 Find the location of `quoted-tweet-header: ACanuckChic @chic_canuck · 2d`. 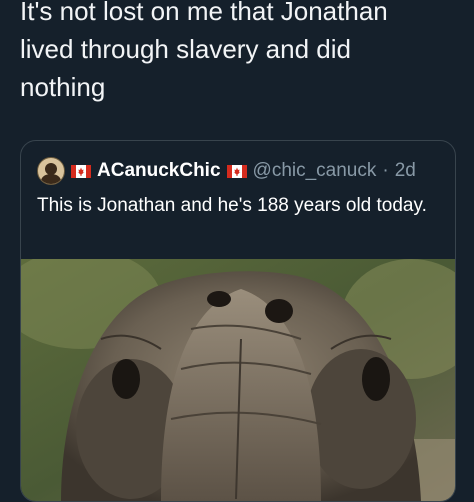

quoted-tweet-header: ACanuckChic @chic_canuck · 2d is located at coordinates (226, 171).